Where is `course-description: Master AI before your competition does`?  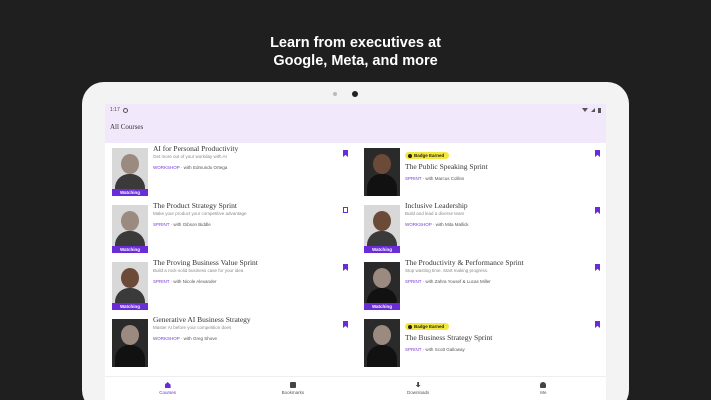 course-description: Master AI before your competition does is located at coordinates (192, 327).